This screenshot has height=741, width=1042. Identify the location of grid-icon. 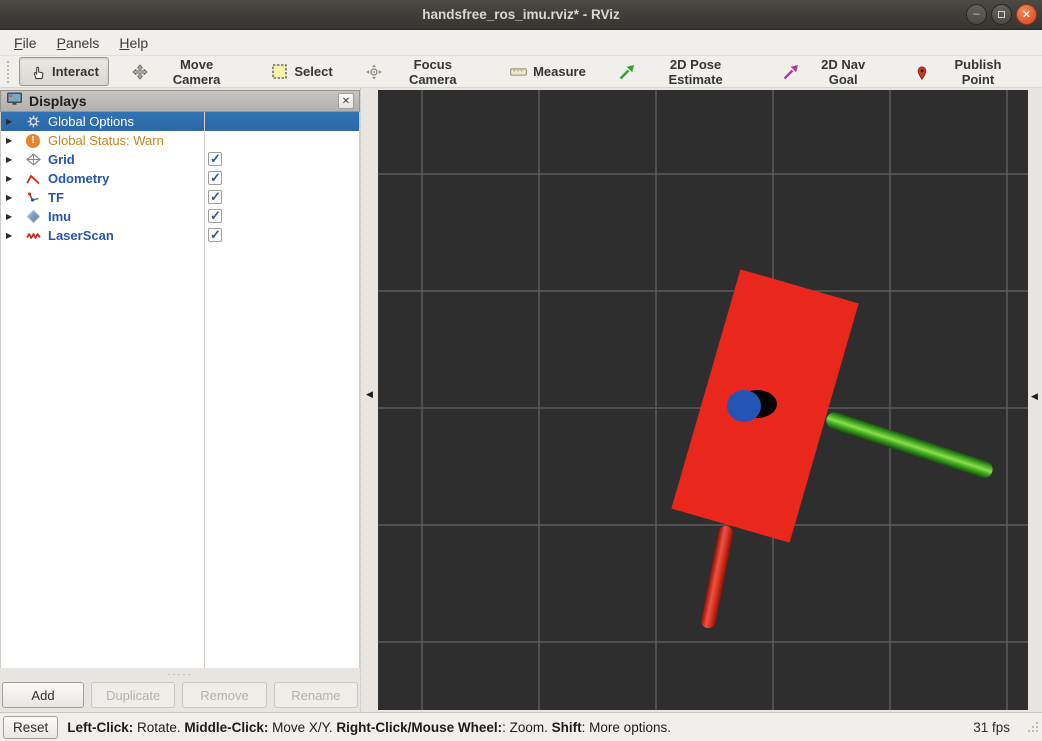
(33, 160).